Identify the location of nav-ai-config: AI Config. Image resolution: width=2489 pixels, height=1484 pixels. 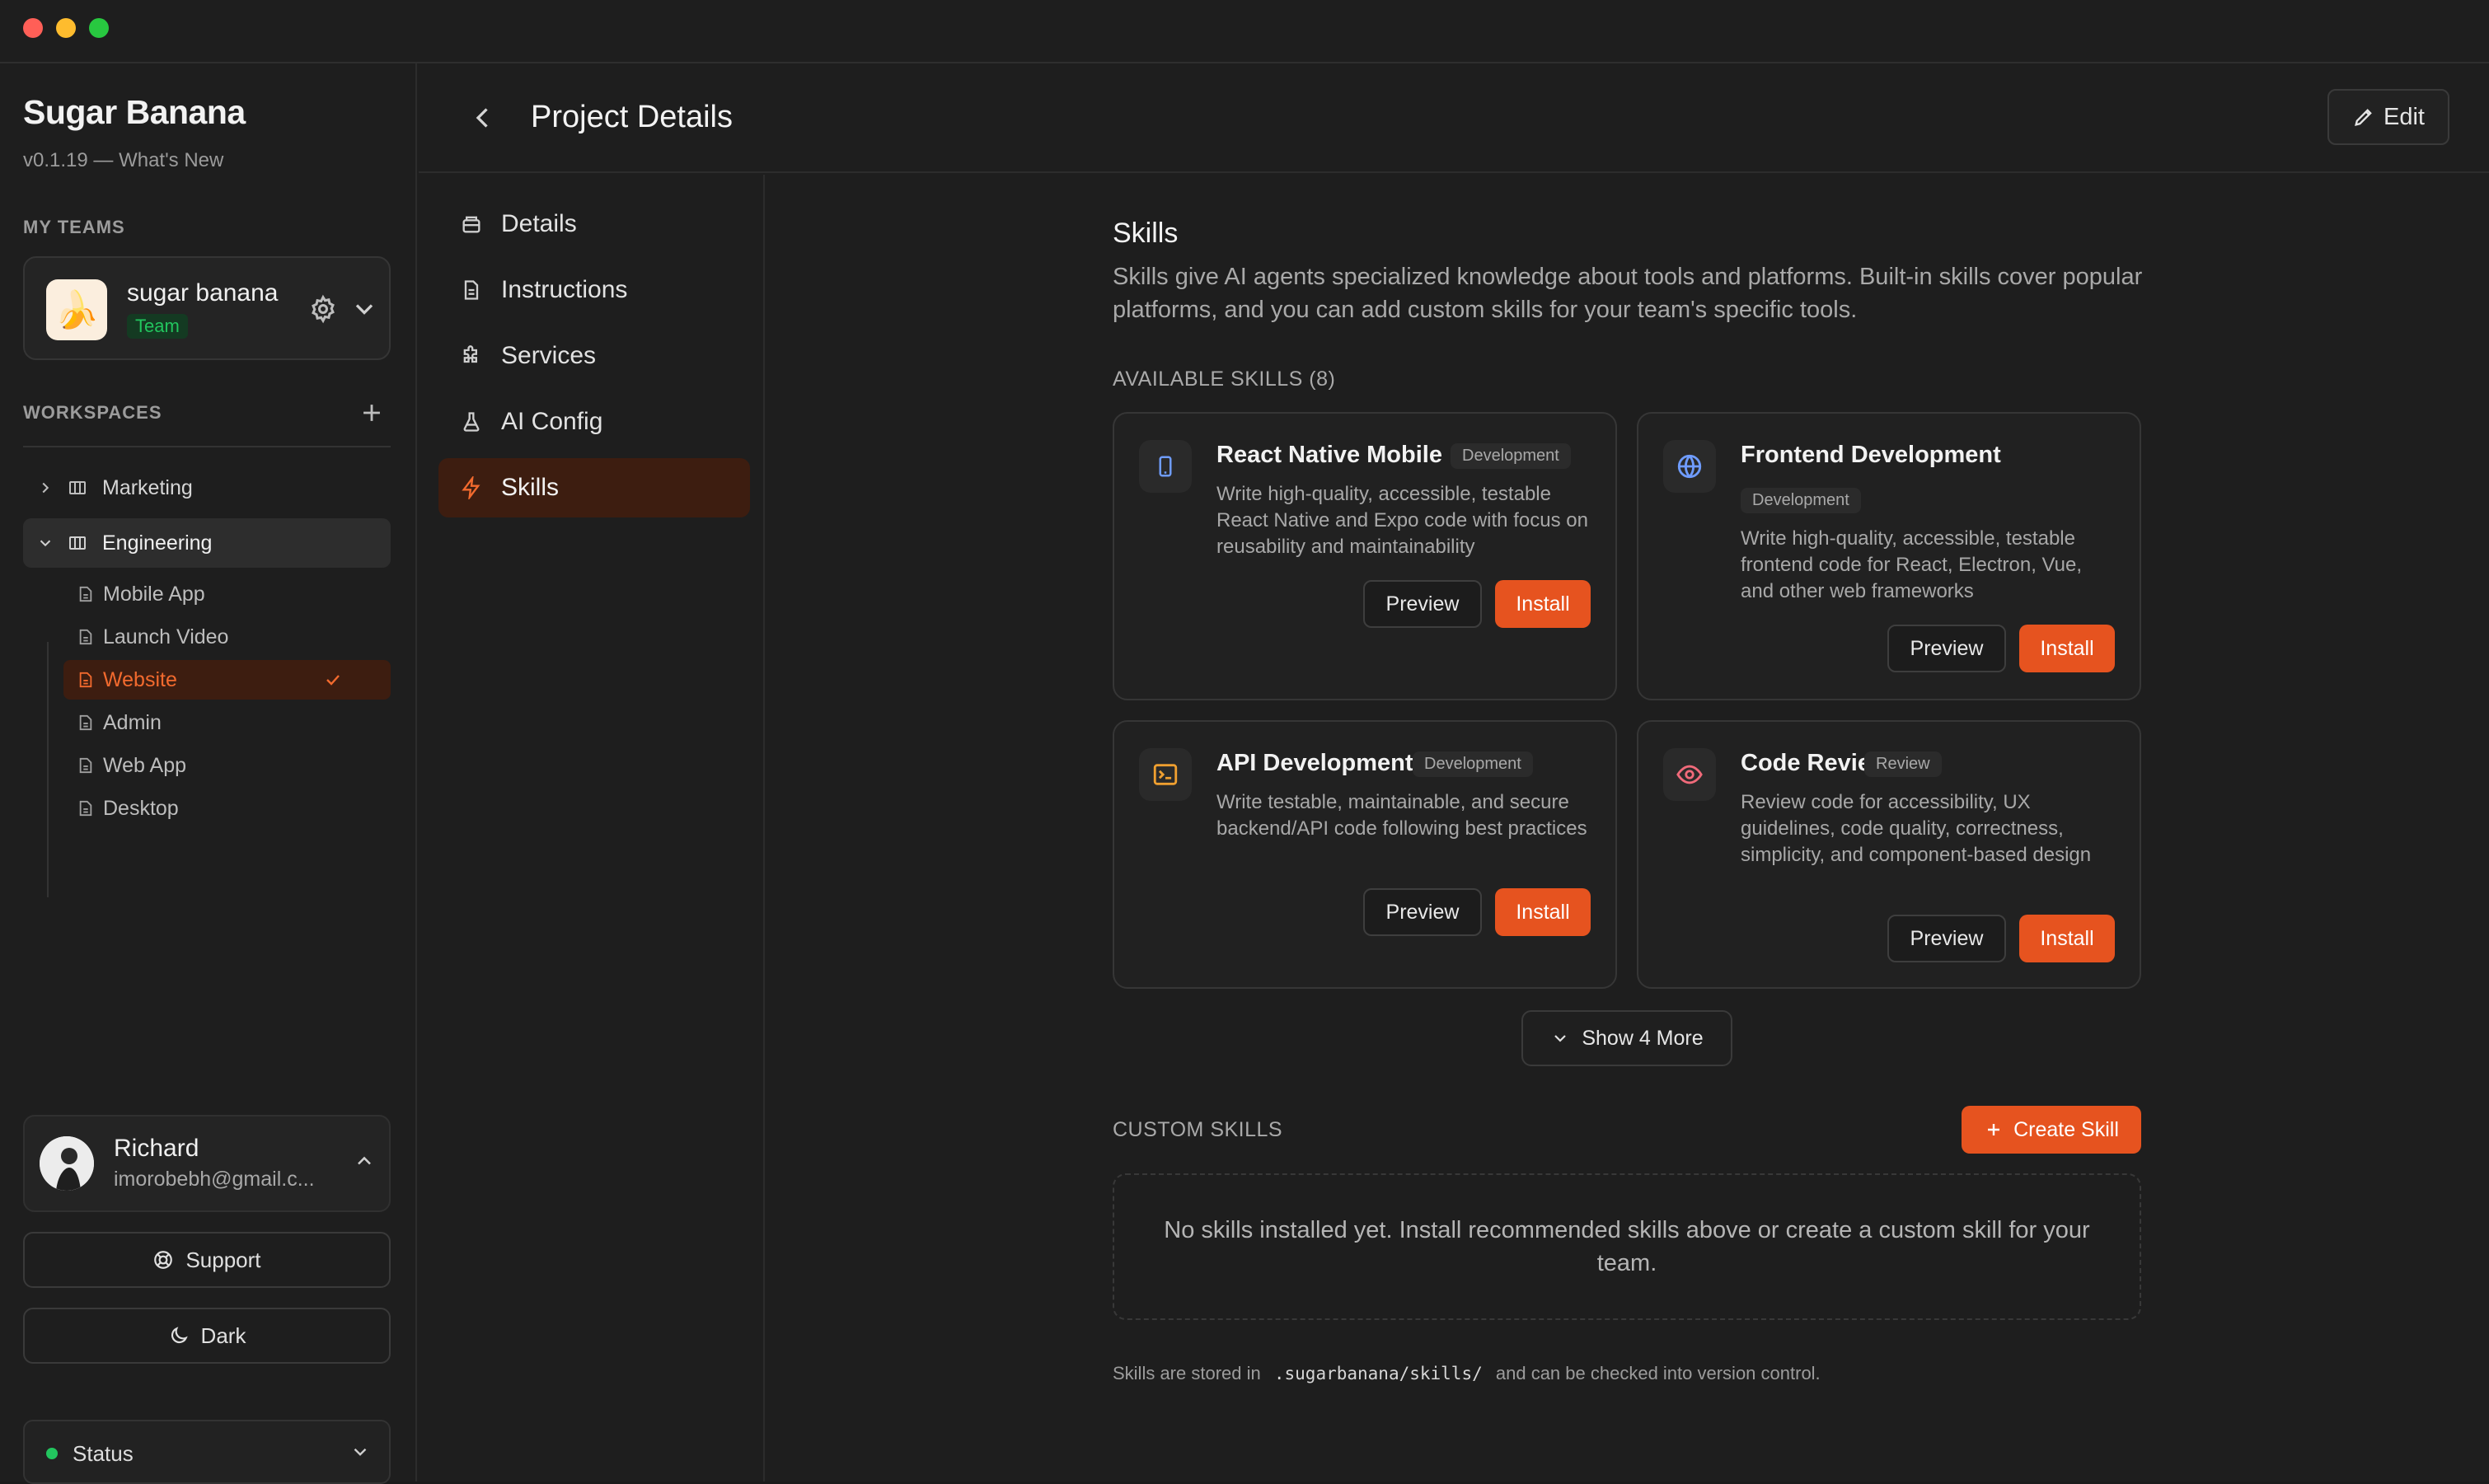
(594, 422).